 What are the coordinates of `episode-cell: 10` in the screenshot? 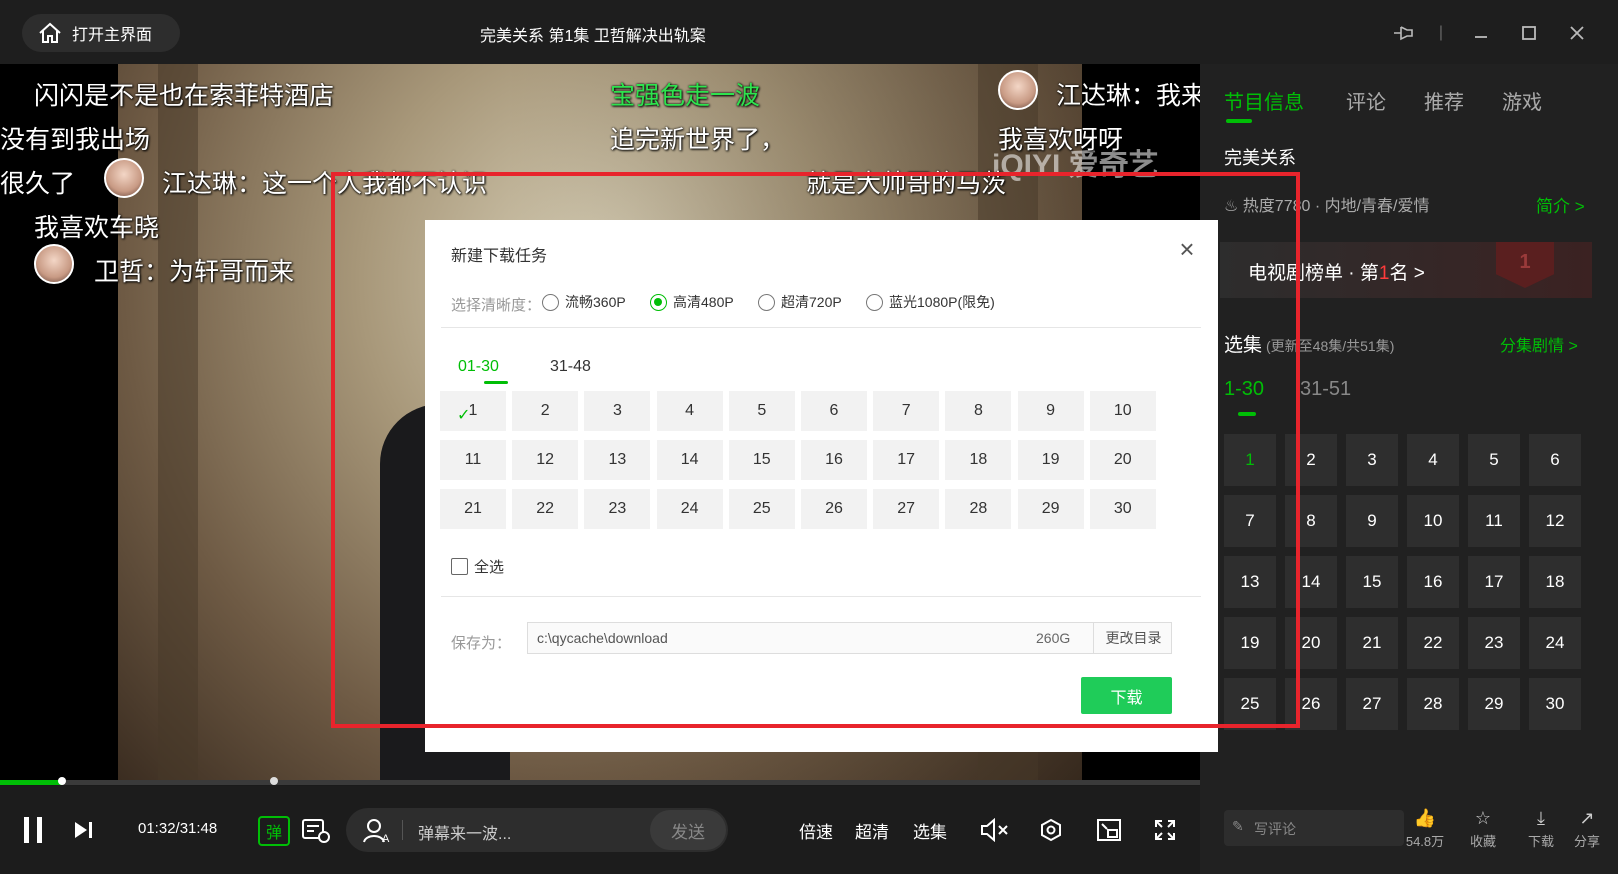 It's located at (1433, 521).